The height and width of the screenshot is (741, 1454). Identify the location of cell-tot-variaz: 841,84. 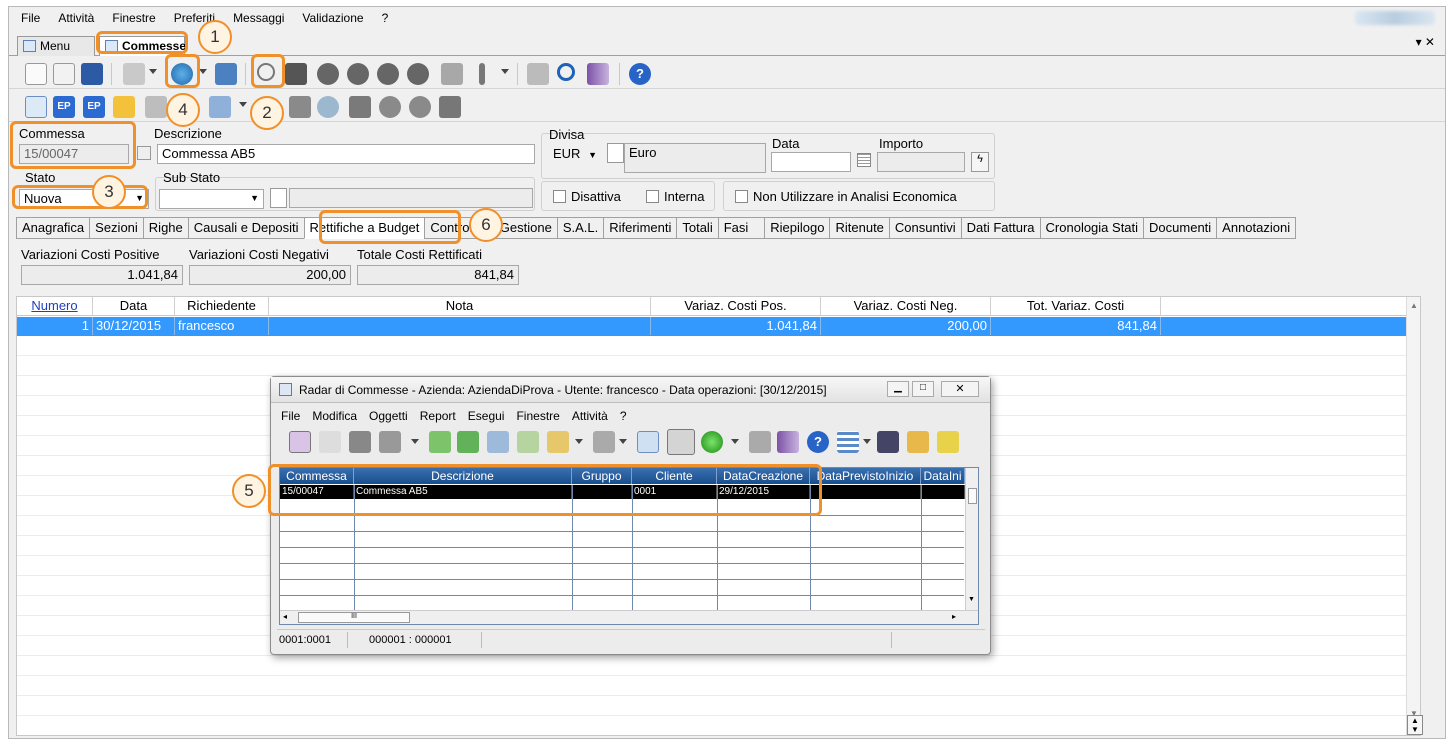
(1076, 326).